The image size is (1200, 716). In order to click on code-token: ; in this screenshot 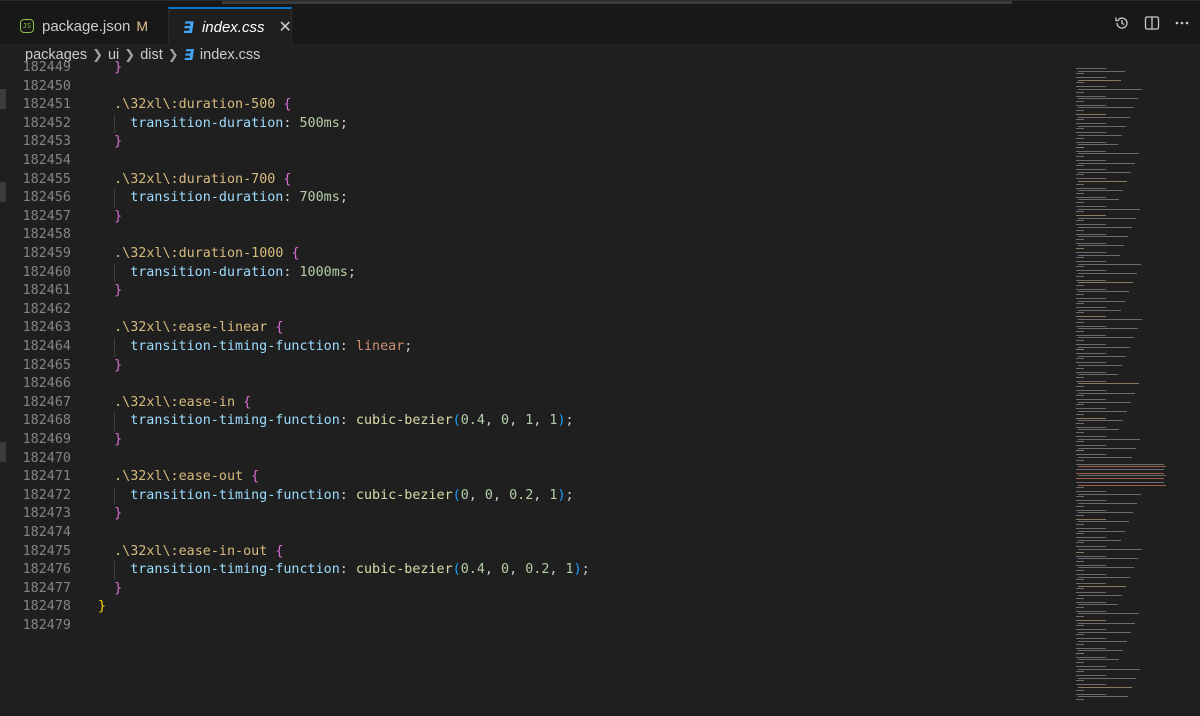, I will do `click(569, 421)`.